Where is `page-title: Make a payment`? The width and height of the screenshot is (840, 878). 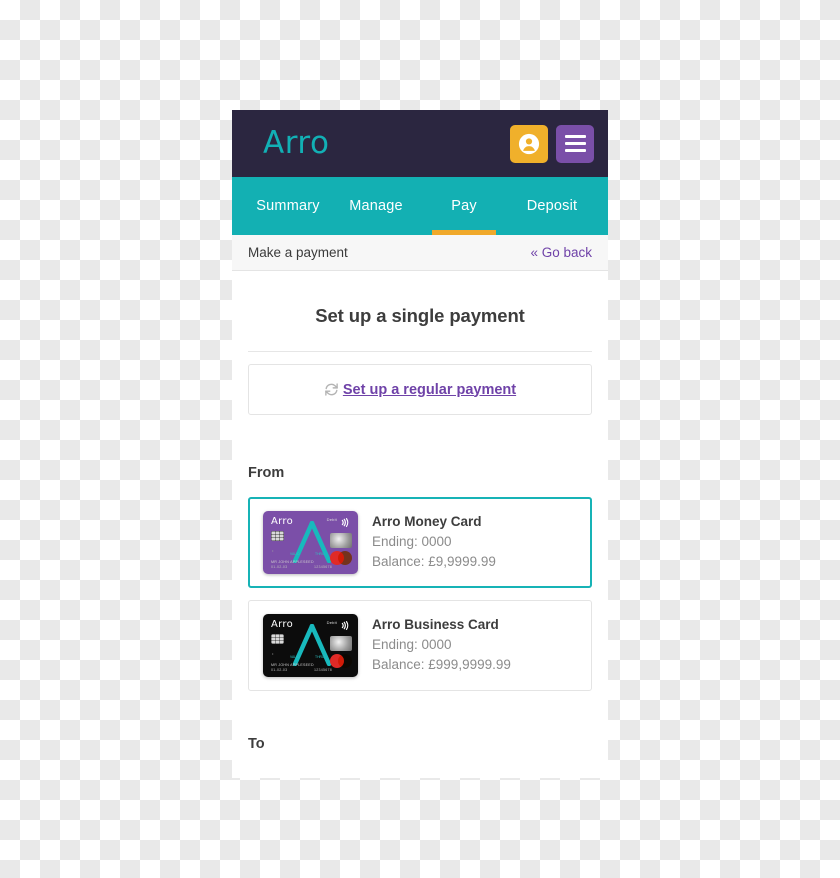
page-title: Make a payment is located at coordinates (298, 252).